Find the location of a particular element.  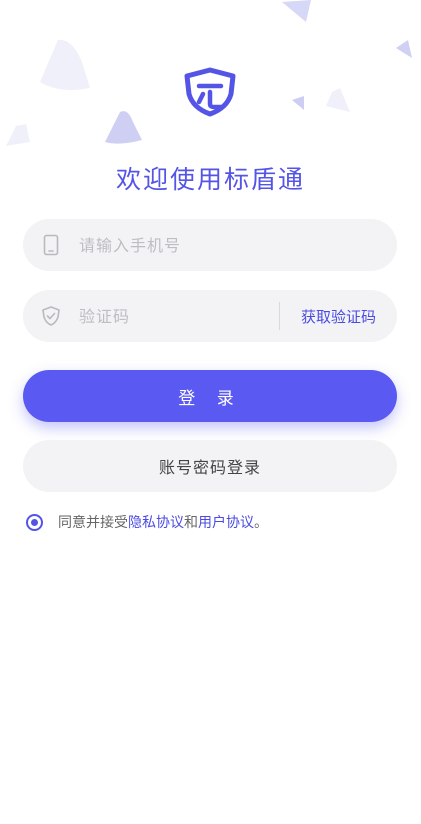

privacy-policy-link: 隐私协议 is located at coordinates (156, 522).